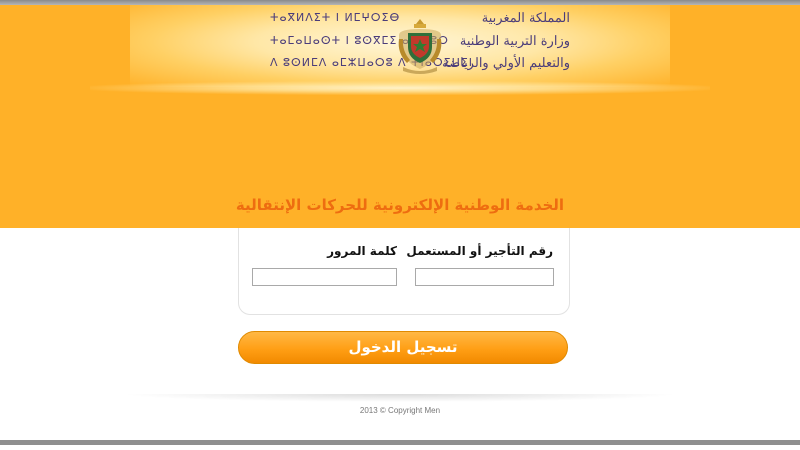  What do you see at coordinates (362, 251) in the screenshot?
I see `password-label: كلمة المرور` at bounding box center [362, 251].